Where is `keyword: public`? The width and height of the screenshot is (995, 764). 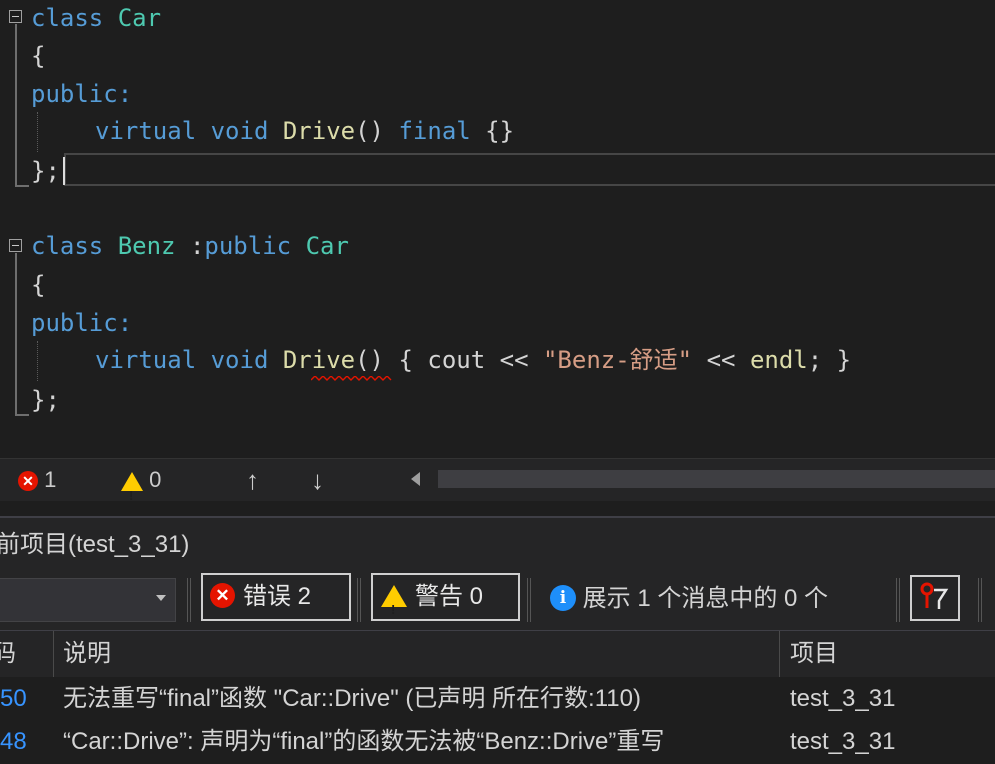 keyword: public is located at coordinates (248, 246).